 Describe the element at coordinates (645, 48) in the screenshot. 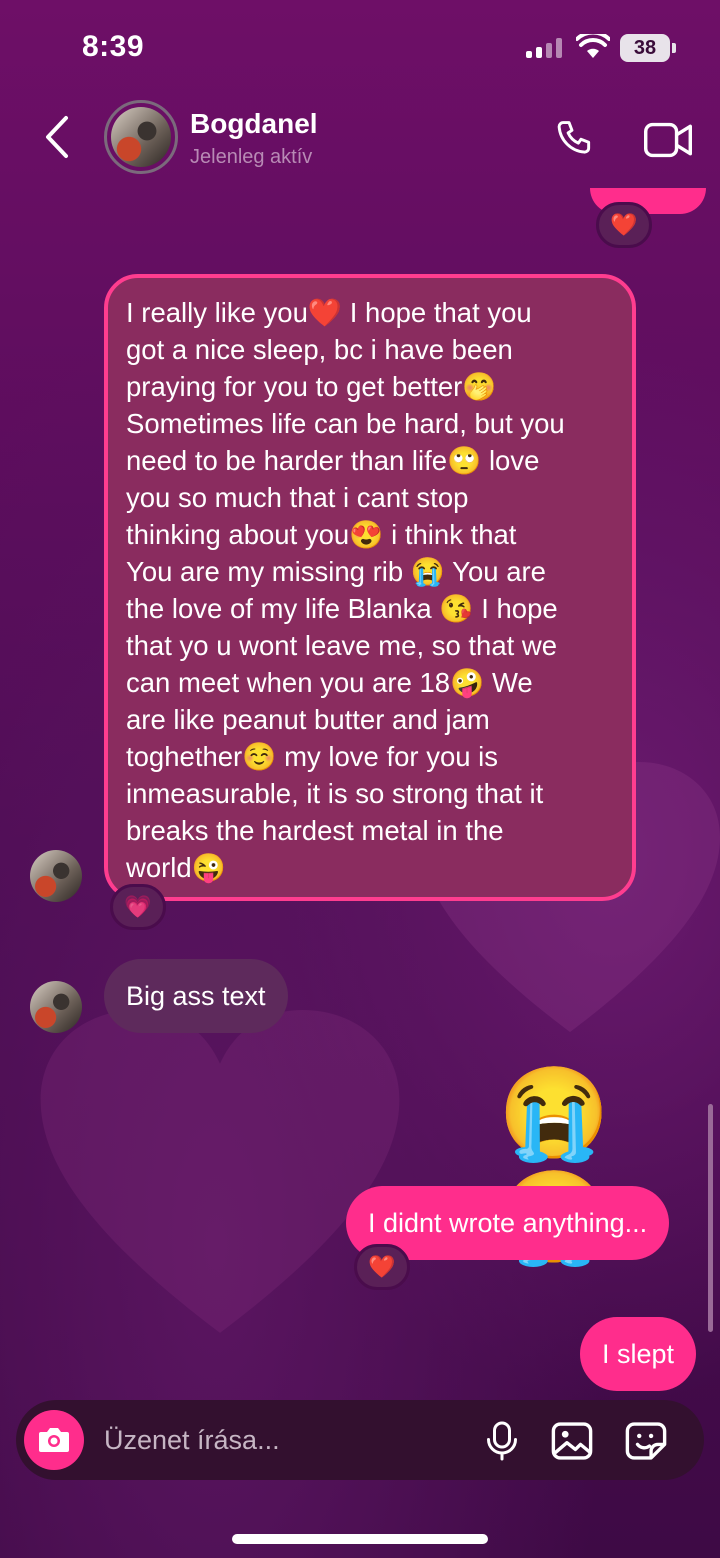

I see `battery-icon: 38` at that location.